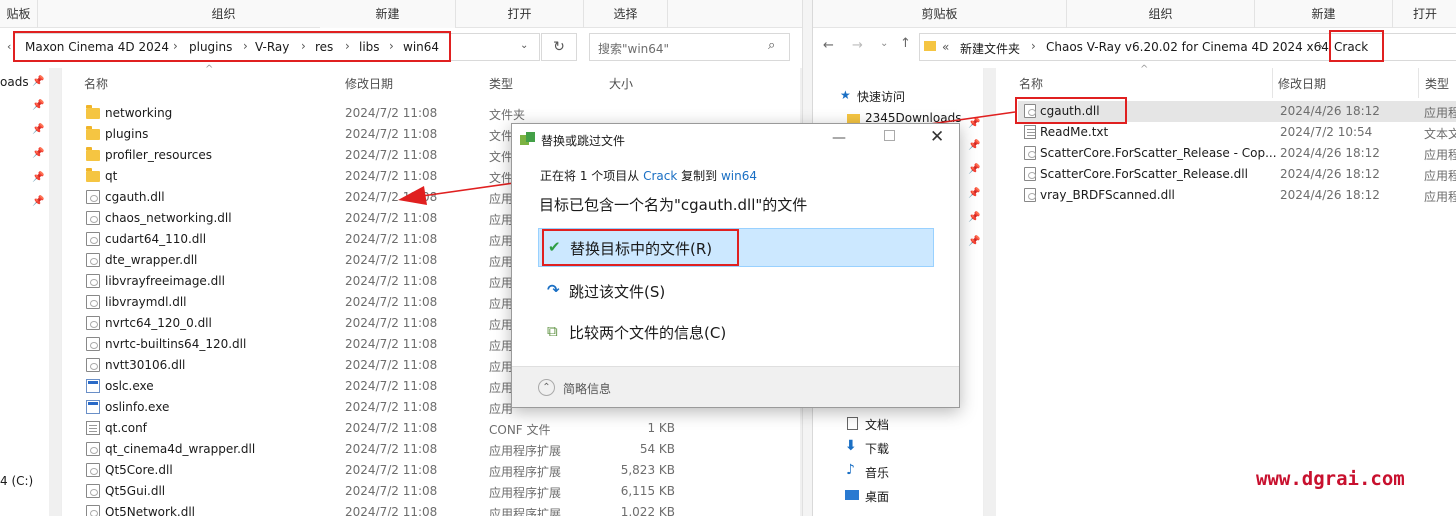 The image size is (1456, 516). What do you see at coordinates (391, 260) in the screenshot?
I see `file-date: 2024/7/2 11:08` at bounding box center [391, 260].